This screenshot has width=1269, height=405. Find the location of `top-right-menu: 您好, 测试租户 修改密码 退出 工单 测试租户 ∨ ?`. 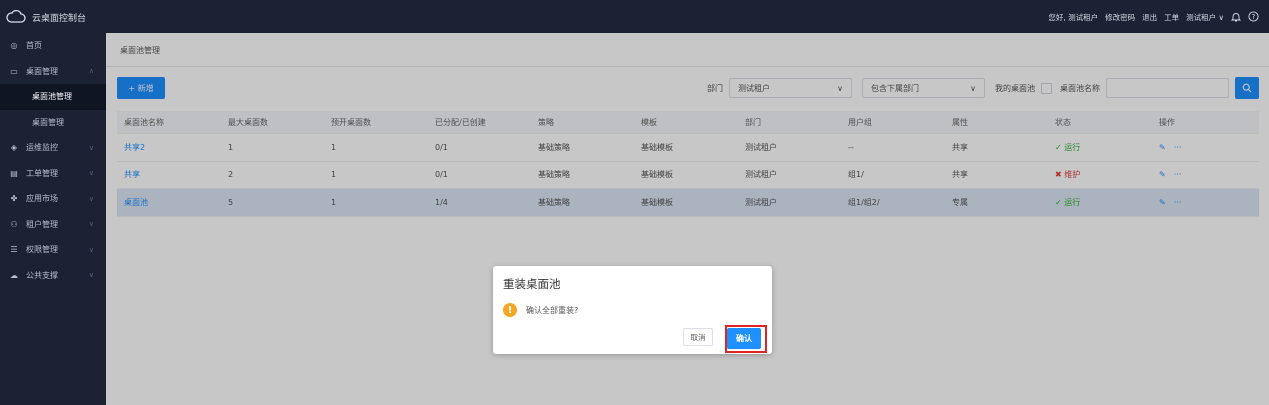

top-right-menu: 您好, 测试租户 修改密码 退出 工单 测试租户 ∨ ? is located at coordinates (1153, 17).